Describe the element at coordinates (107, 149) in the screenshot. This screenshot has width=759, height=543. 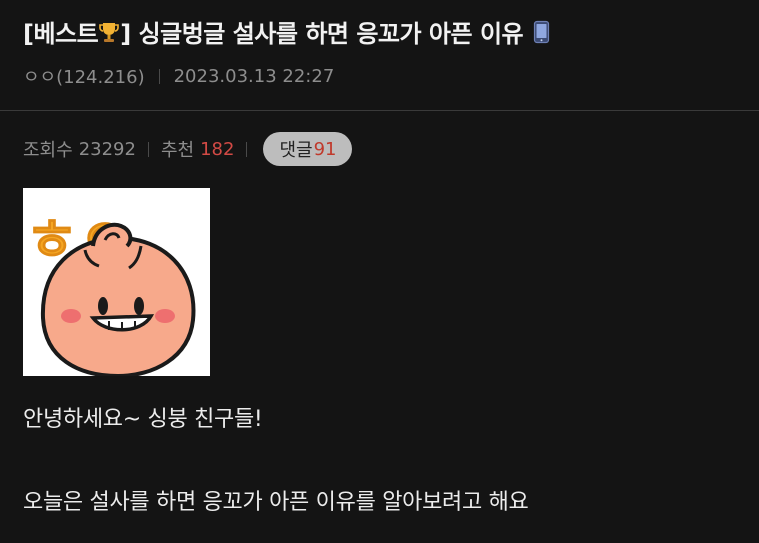
I see `views-count: 23292` at that location.